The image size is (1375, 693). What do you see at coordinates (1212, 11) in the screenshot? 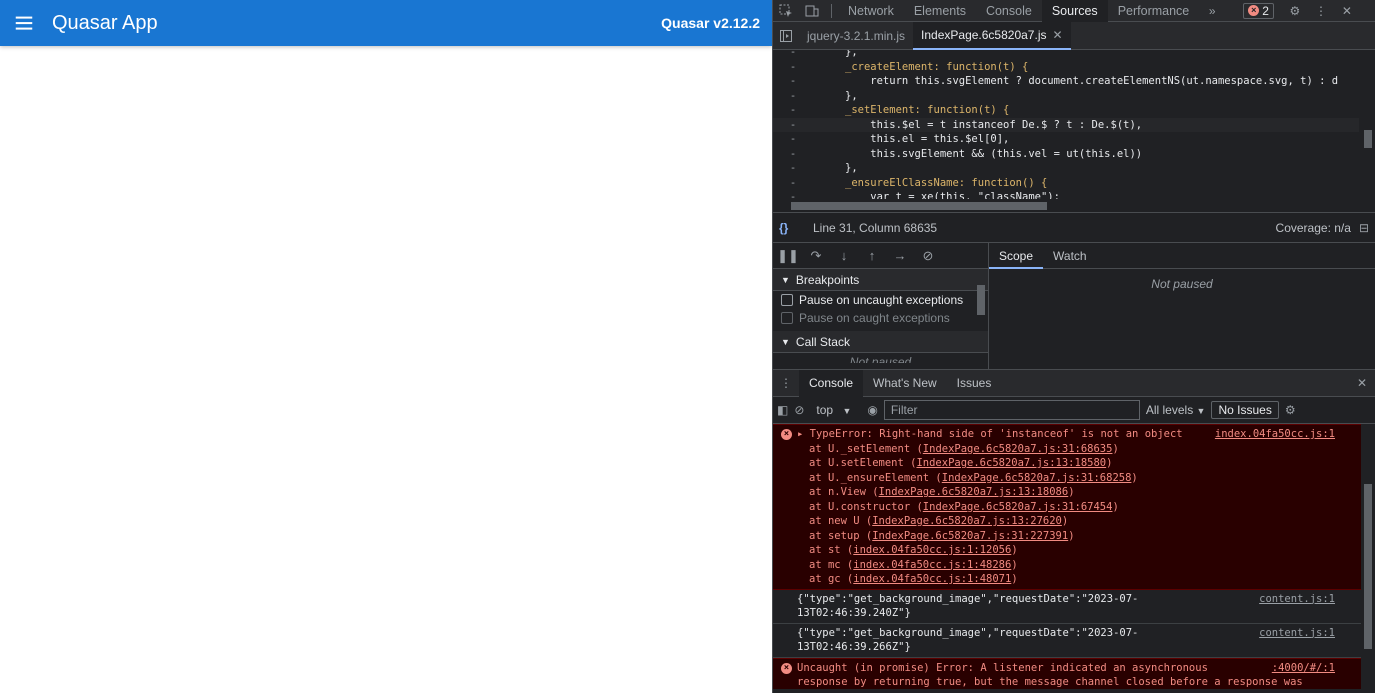
I see `more-tabs-chevron-icon: »` at bounding box center [1212, 11].